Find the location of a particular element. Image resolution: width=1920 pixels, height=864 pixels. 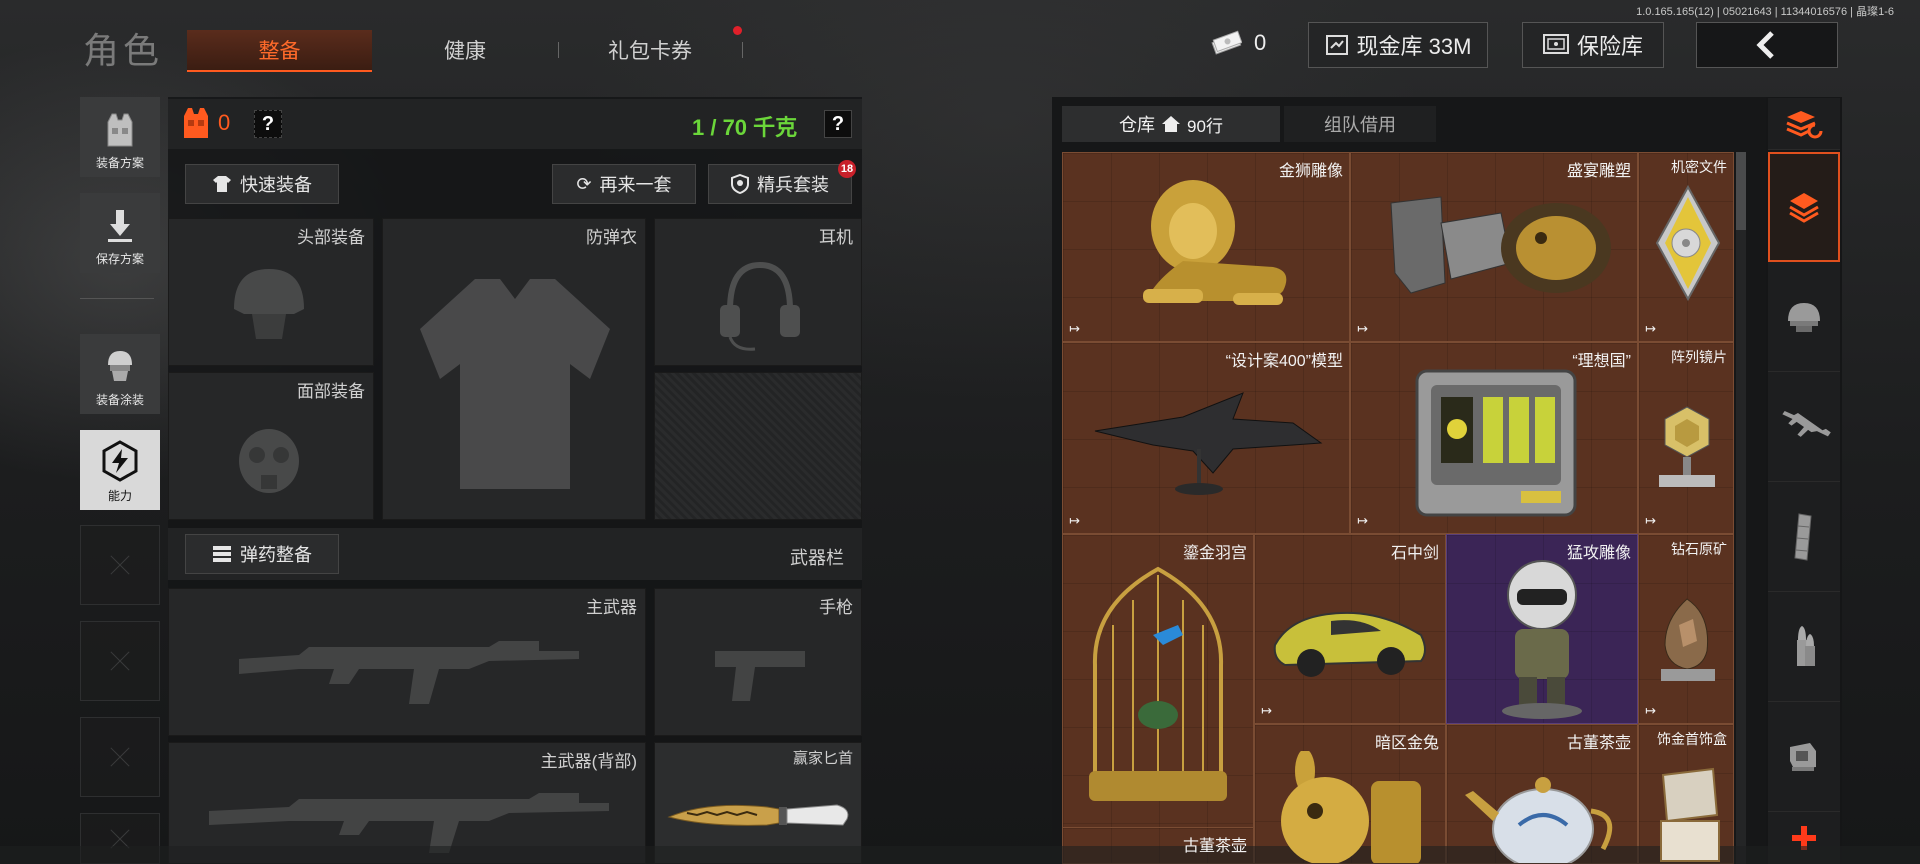

quick-equip-label: 快速装备 is located at coordinates (276, 185).